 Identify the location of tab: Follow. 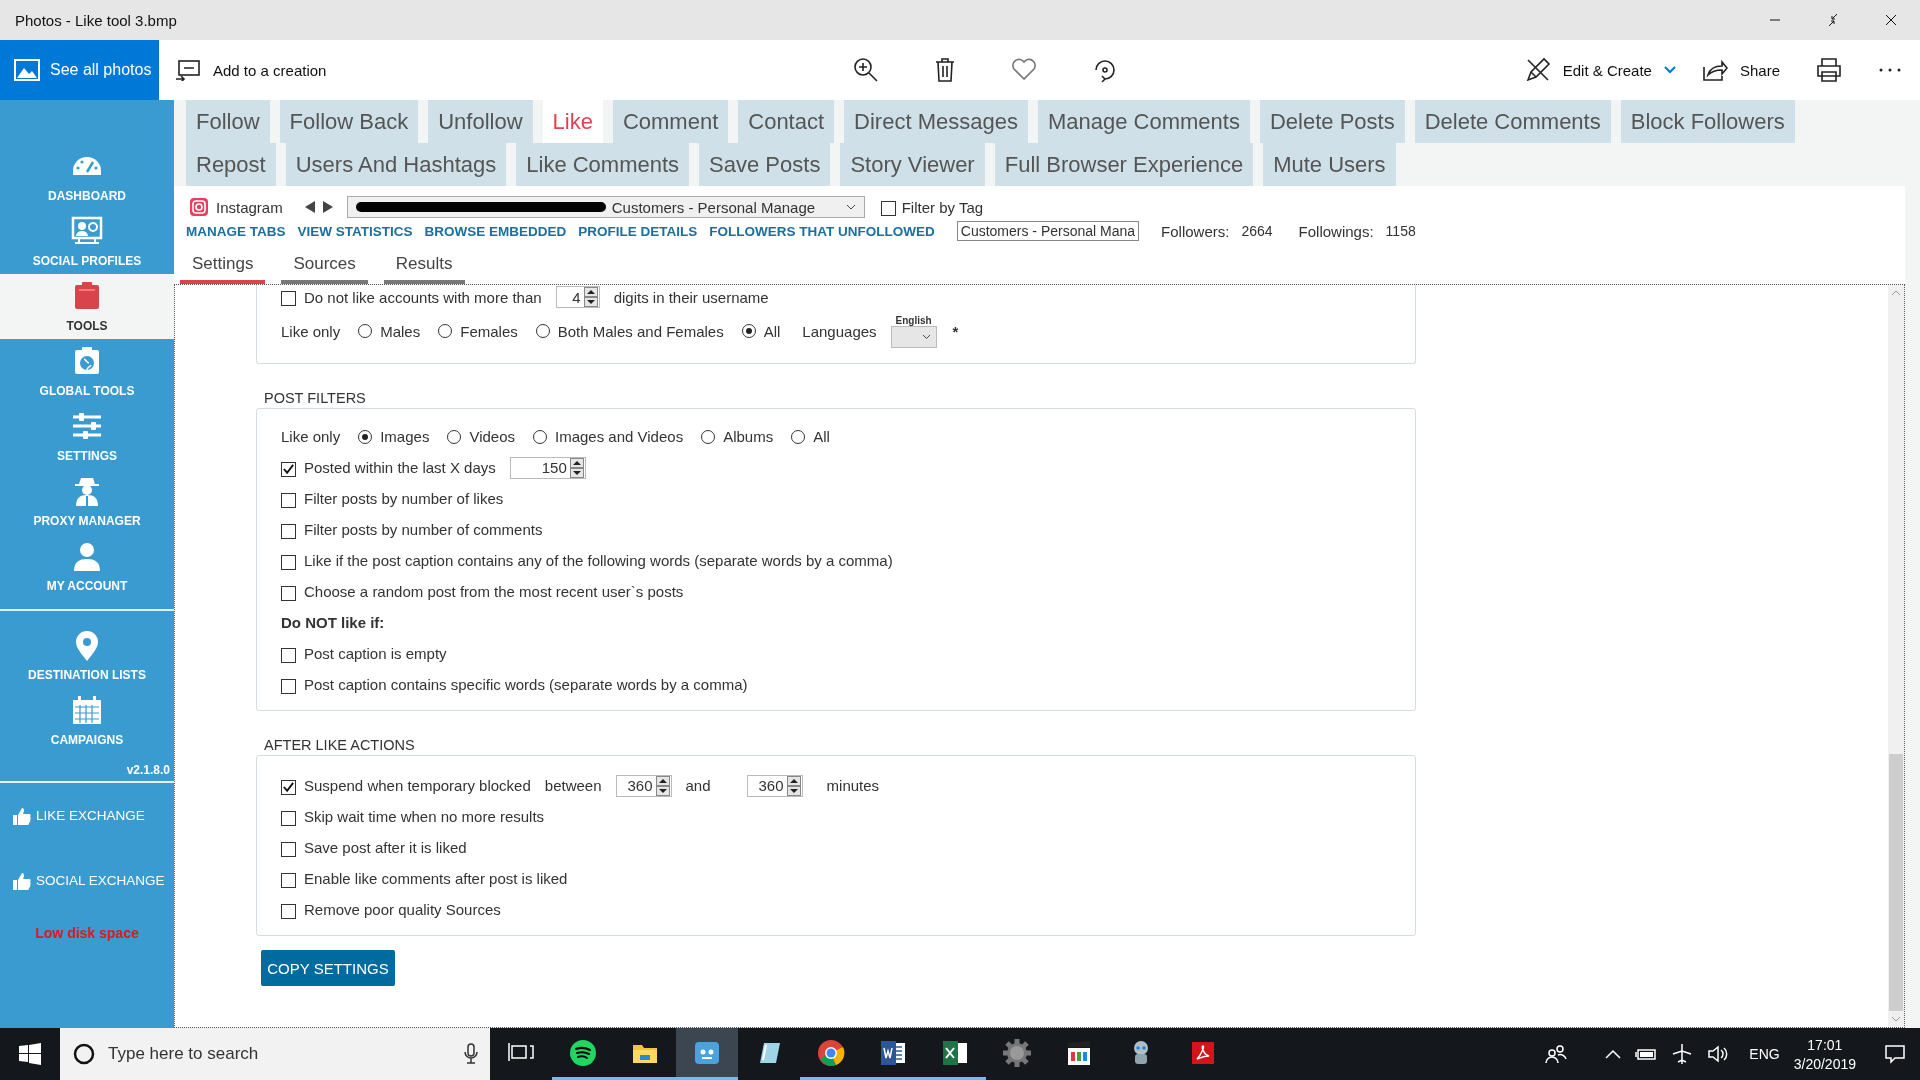
(228, 121).